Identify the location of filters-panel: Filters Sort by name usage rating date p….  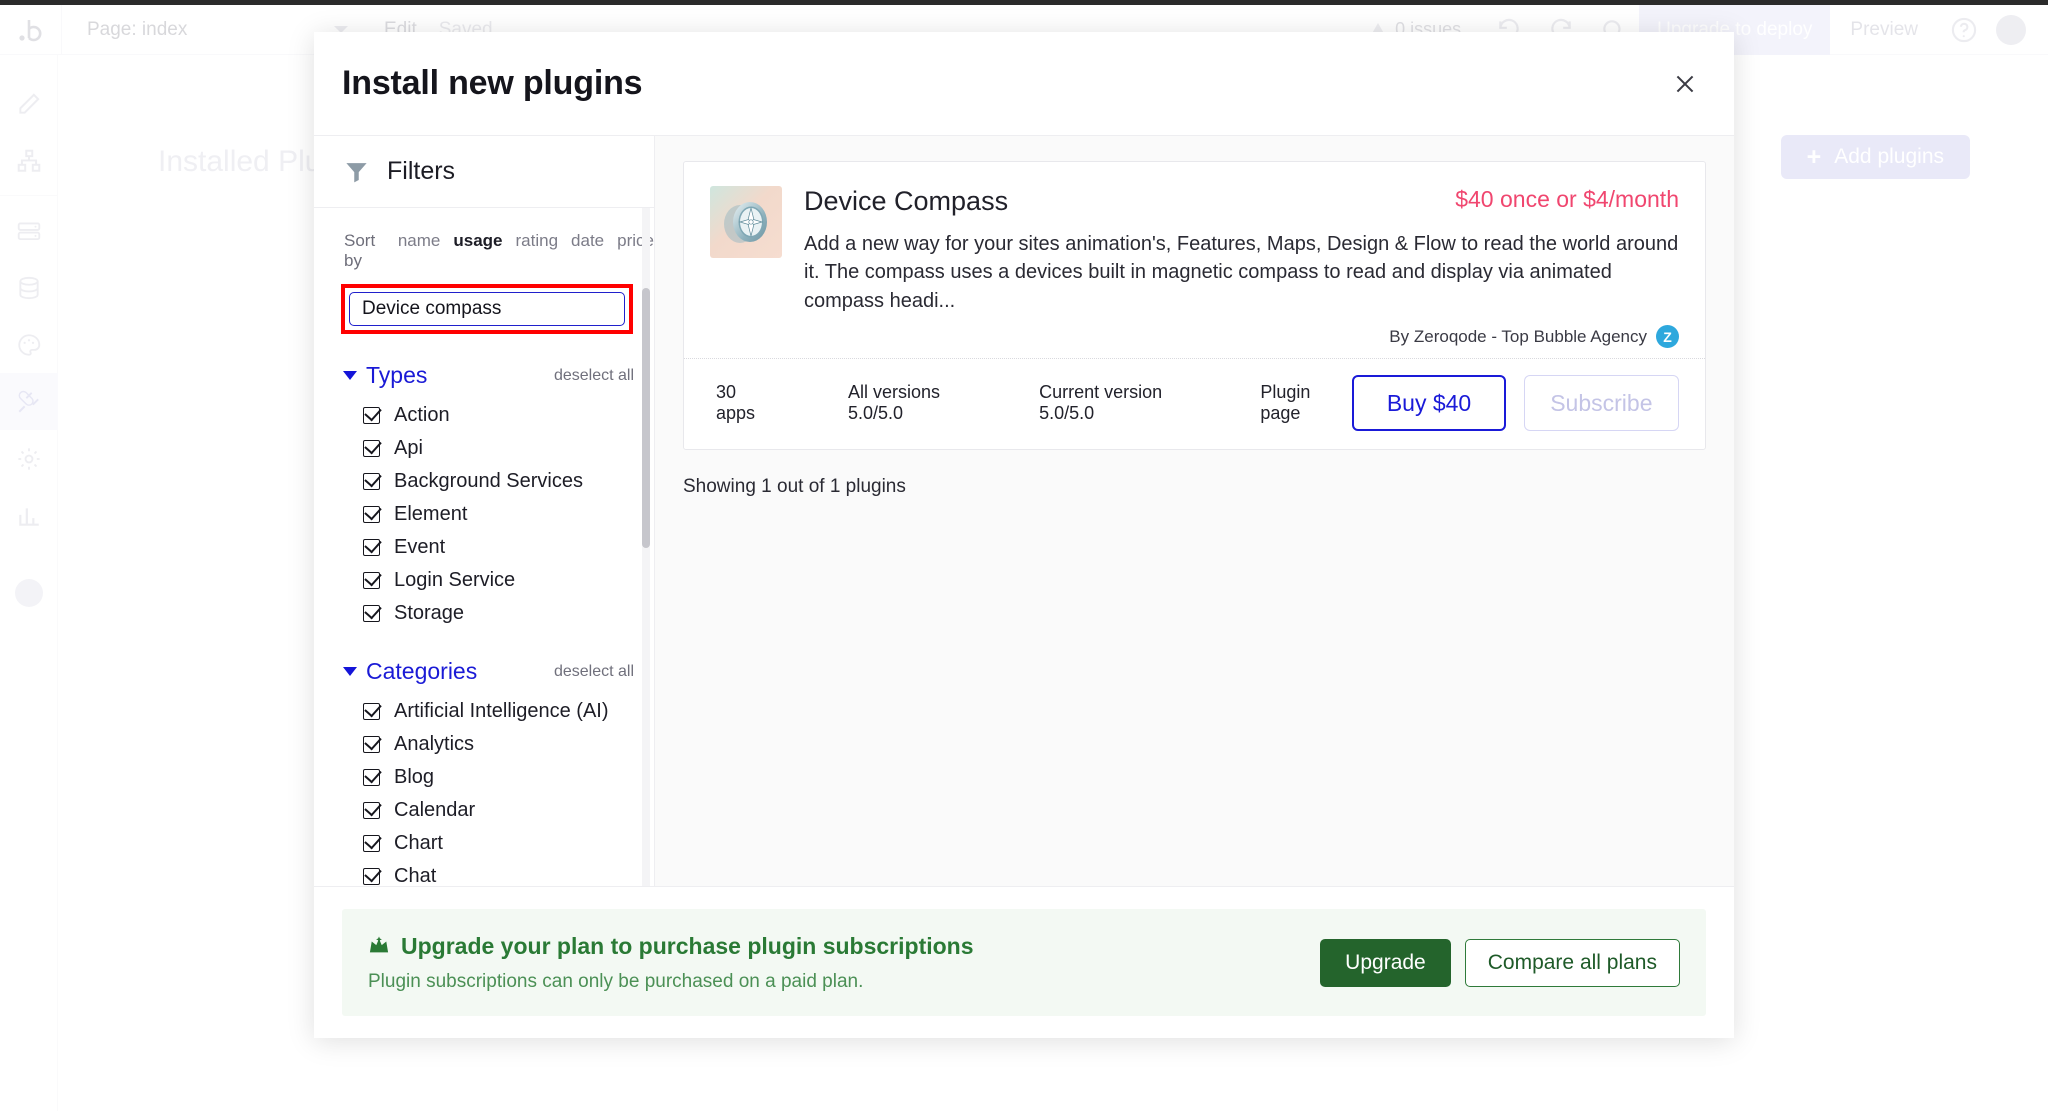
(484, 511).